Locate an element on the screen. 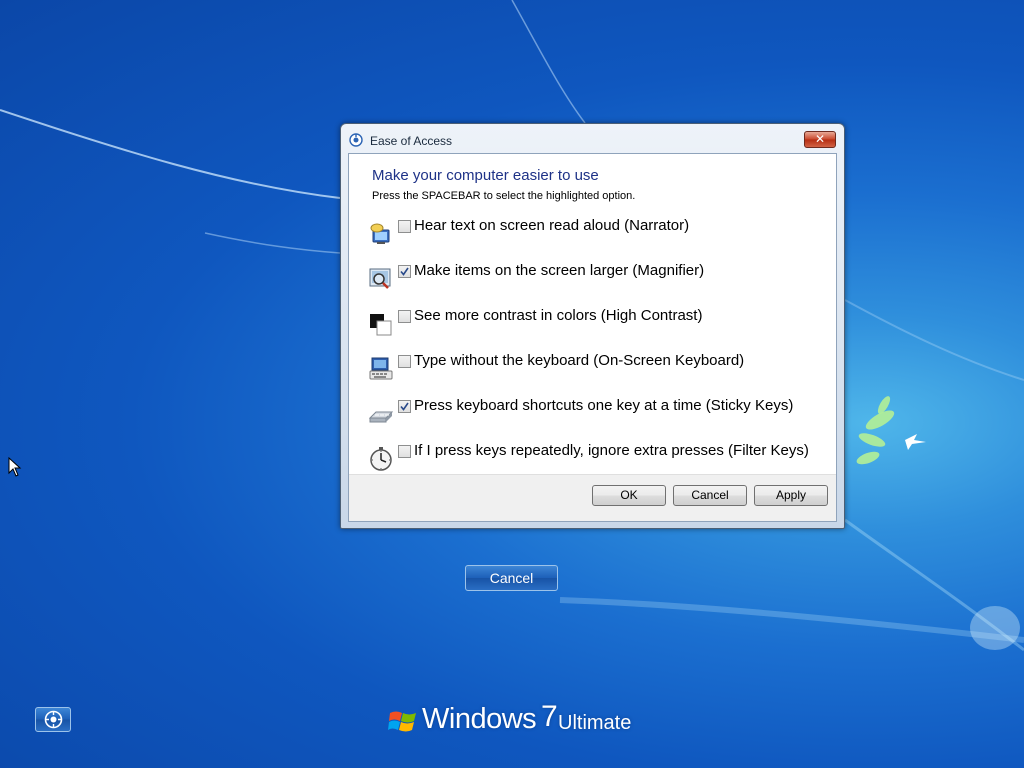 The width and height of the screenshot is (1024, 768). cancel-button: Cancel is located at coordinates (710, 495).